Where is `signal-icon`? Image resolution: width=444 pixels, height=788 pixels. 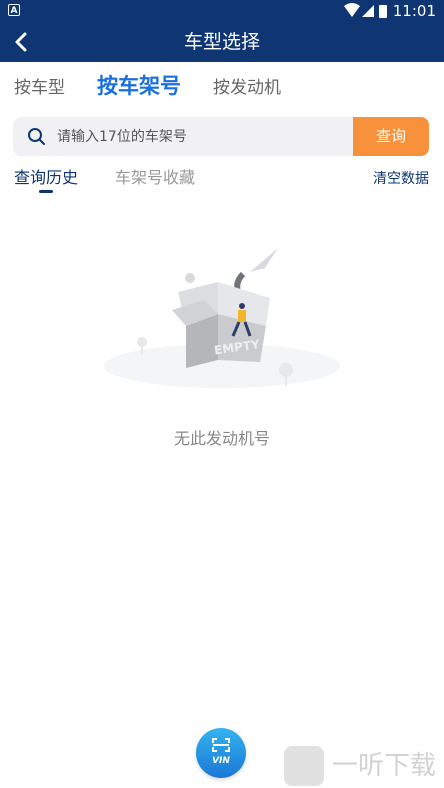 signal-icon is located at coordinates (368, 11).